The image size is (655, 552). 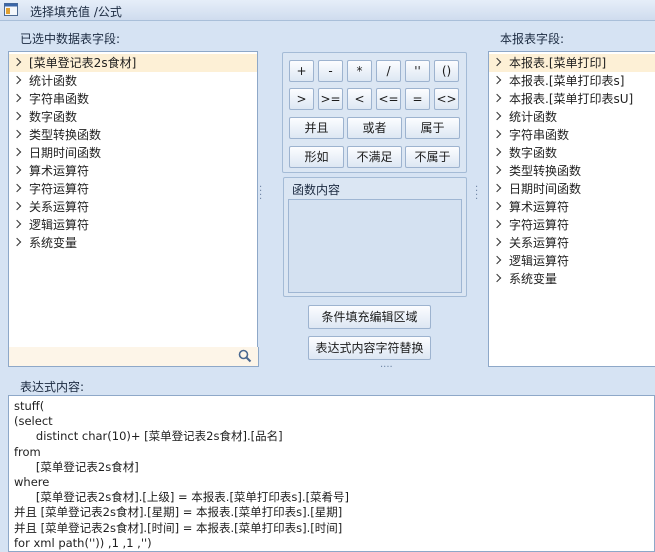 What do you see at coordinates (316, 190) in the screenshot?
I see `function-content-legend: 函数内容` at bounding box center [316, 190].